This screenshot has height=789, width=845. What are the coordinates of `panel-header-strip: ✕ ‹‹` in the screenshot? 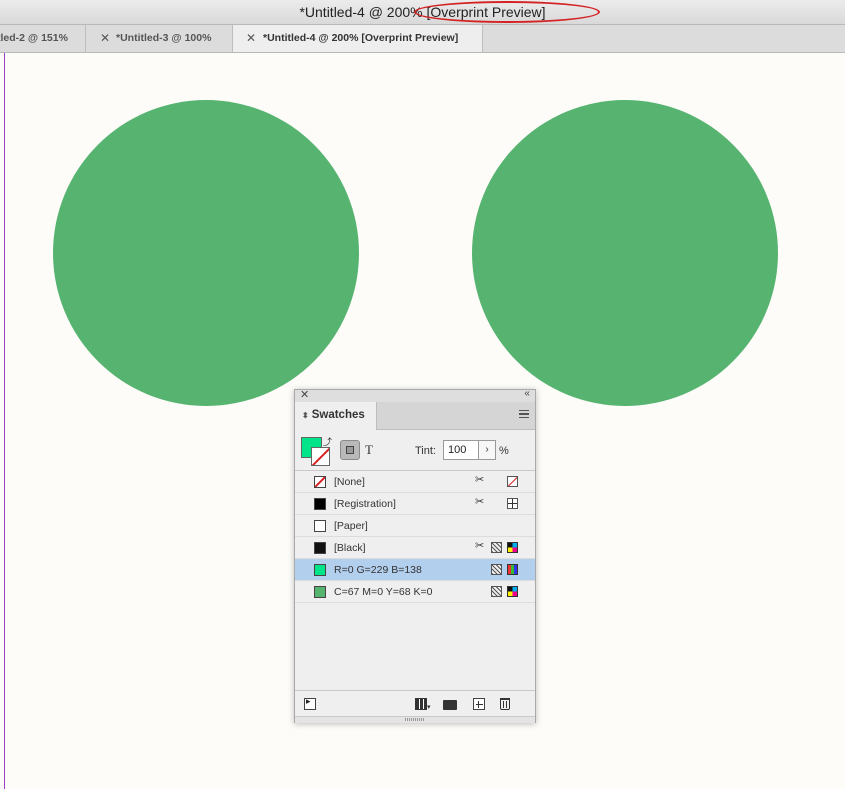 It's located at (415, 395).